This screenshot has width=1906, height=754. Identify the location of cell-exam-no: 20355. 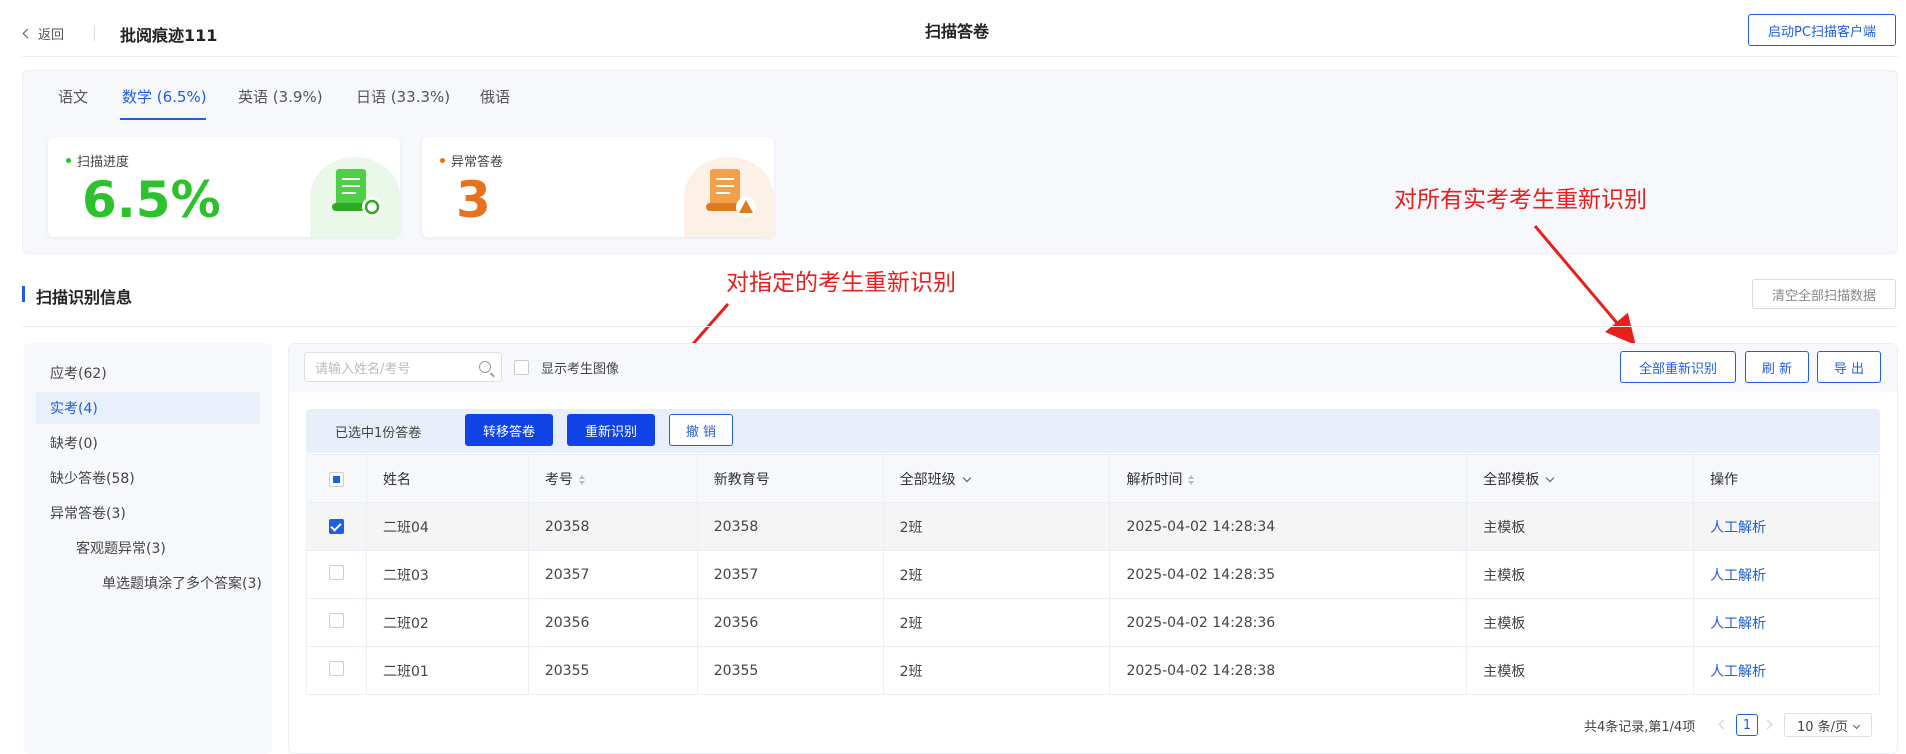
(613, 670).